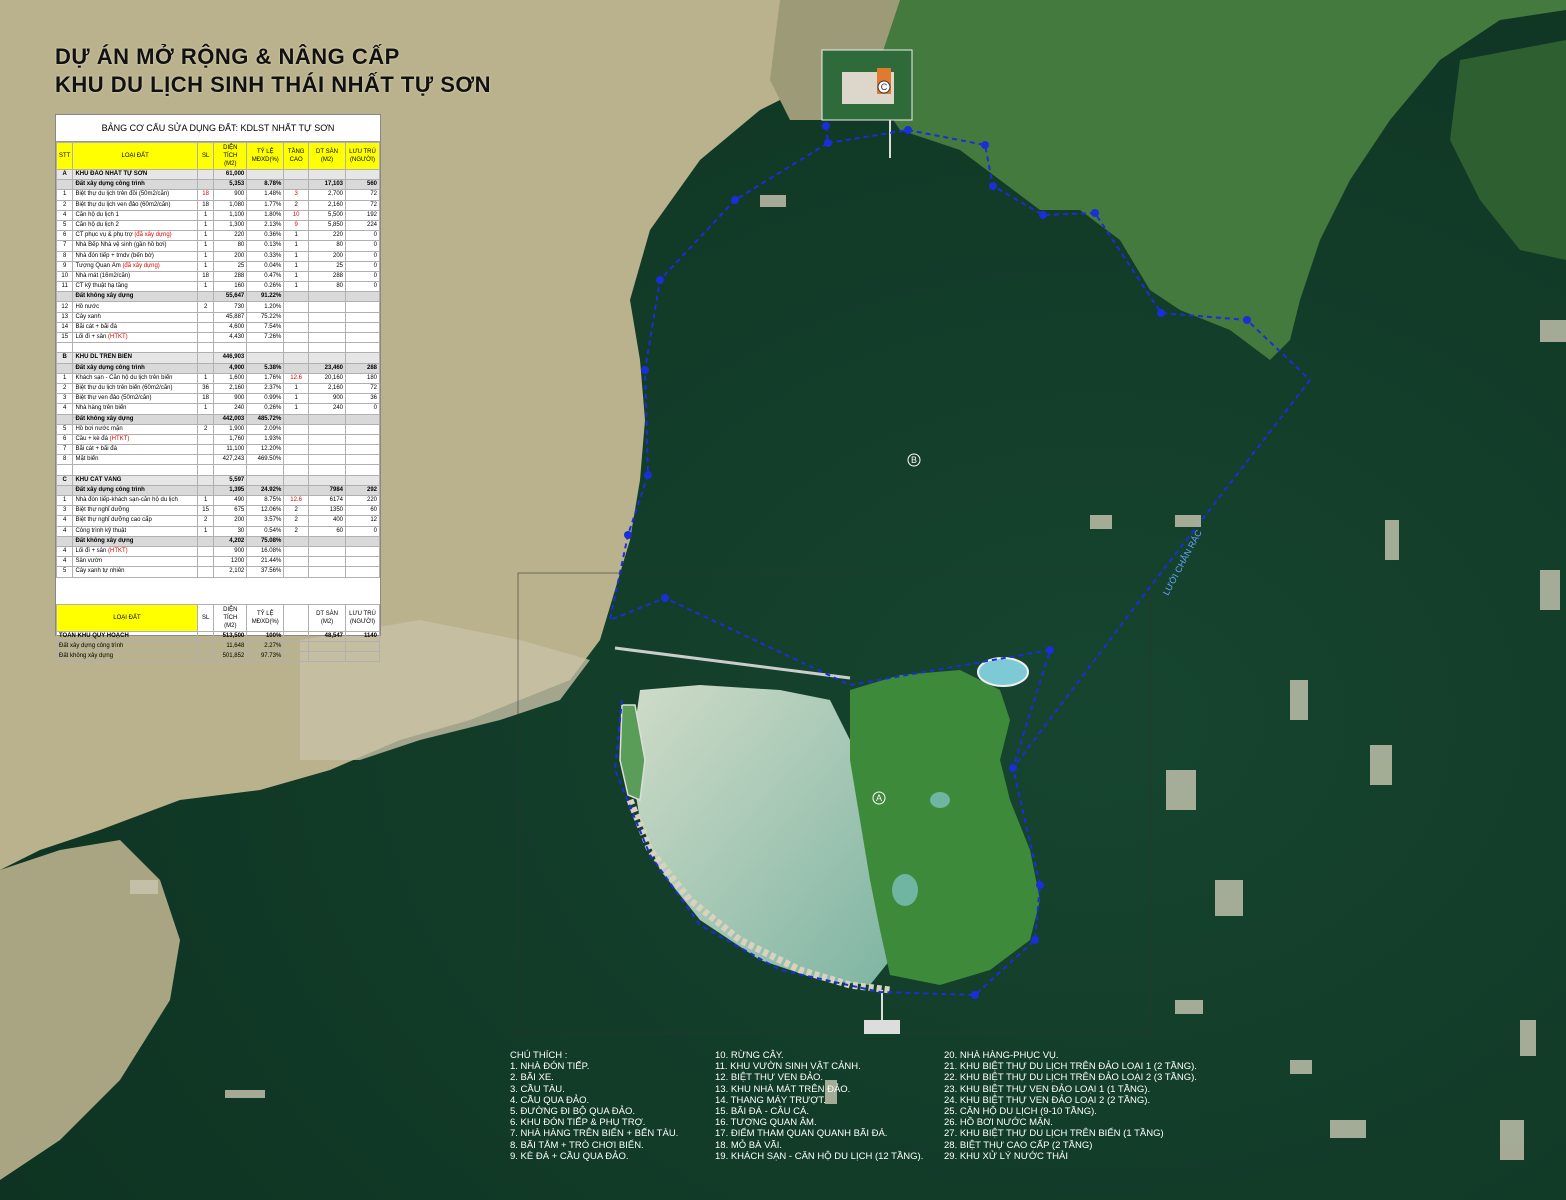 Image resolution: width=1566 pixels, height=1200 pixels. I want to click on cell-ratio: 1.48%, so click(265, 195).